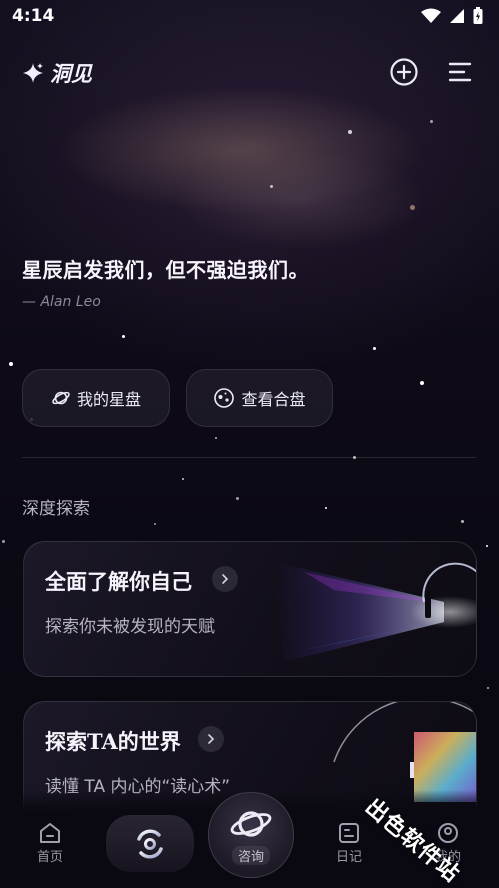 The height and width of the screenshot is (888, 499). I want to click on orbit-icon, so click(150, 843).